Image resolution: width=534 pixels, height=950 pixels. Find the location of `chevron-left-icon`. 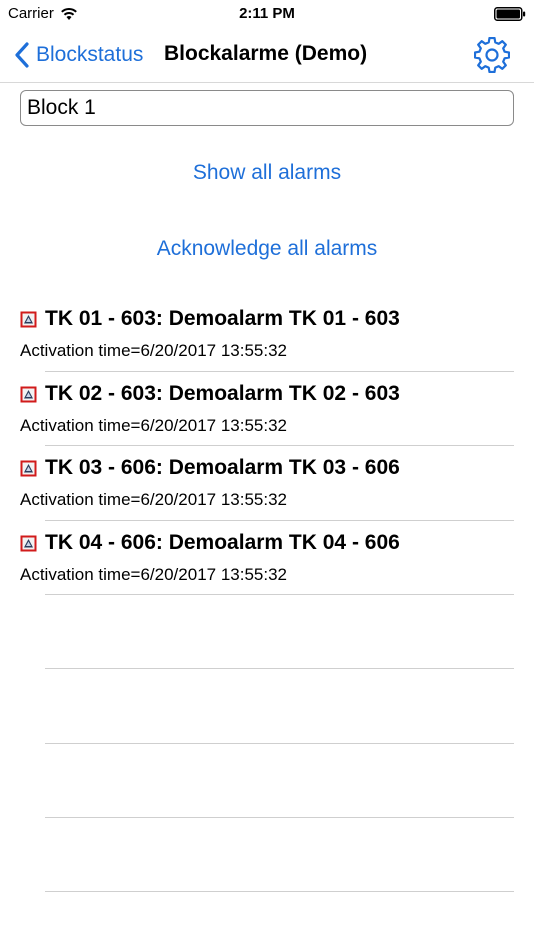

chevron-left-icon is located at coordinates (22, 55).